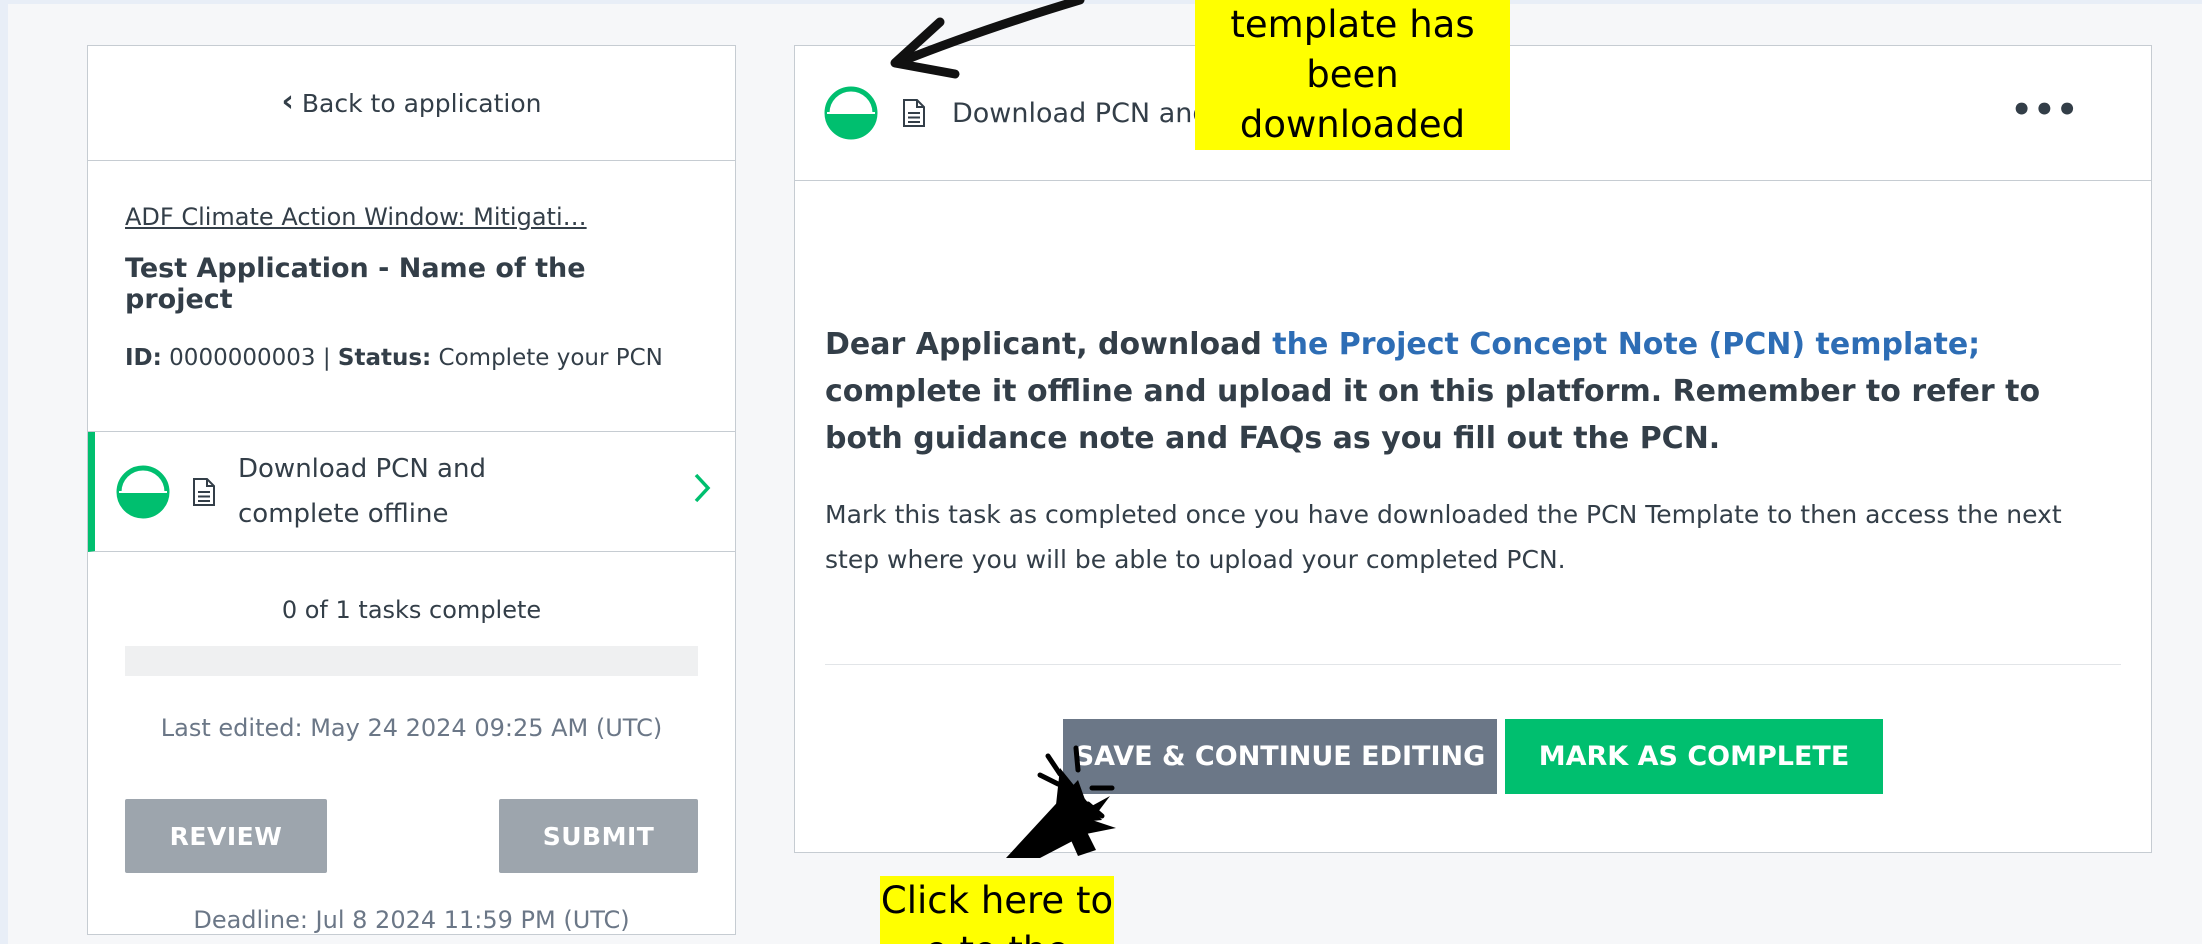  What do you see at coordinates (987, 39) in the screenshot?
I see `arrow-annotation-icon` at bounding box center [987, 39].